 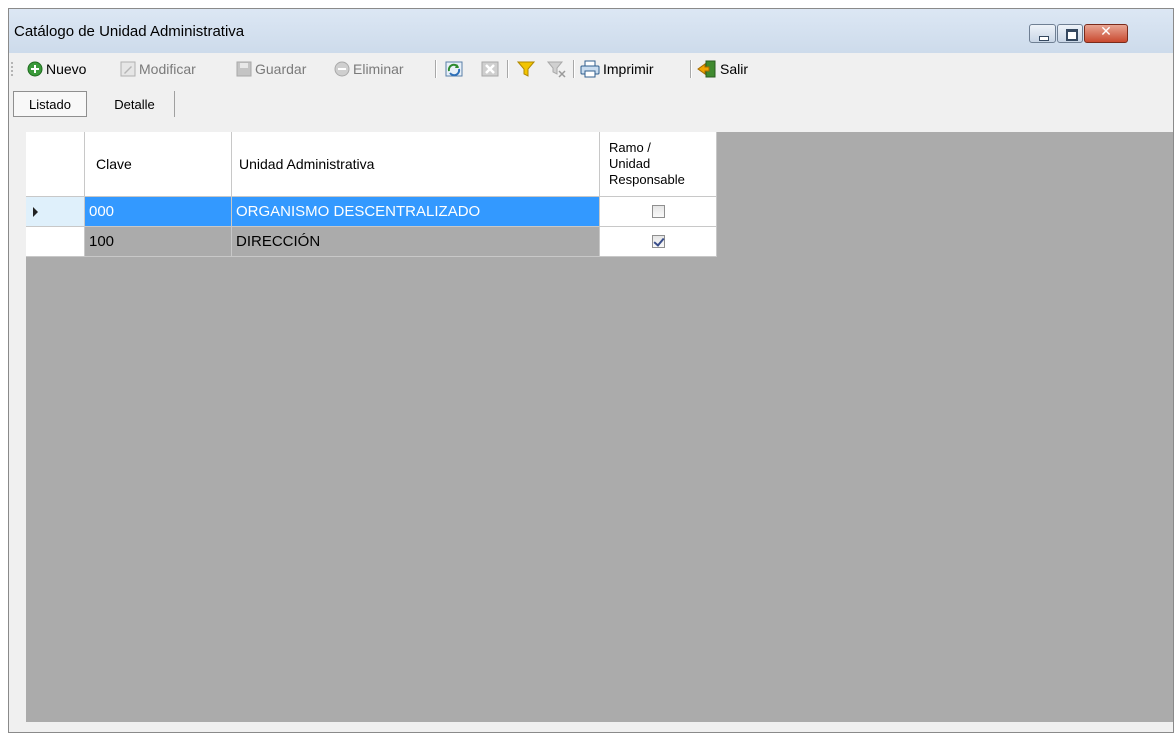 I want to click on clear-filter-icon, so click(x=556, y=69).